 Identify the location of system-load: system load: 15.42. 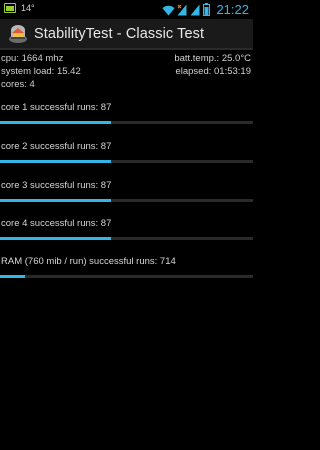
(41, 71).